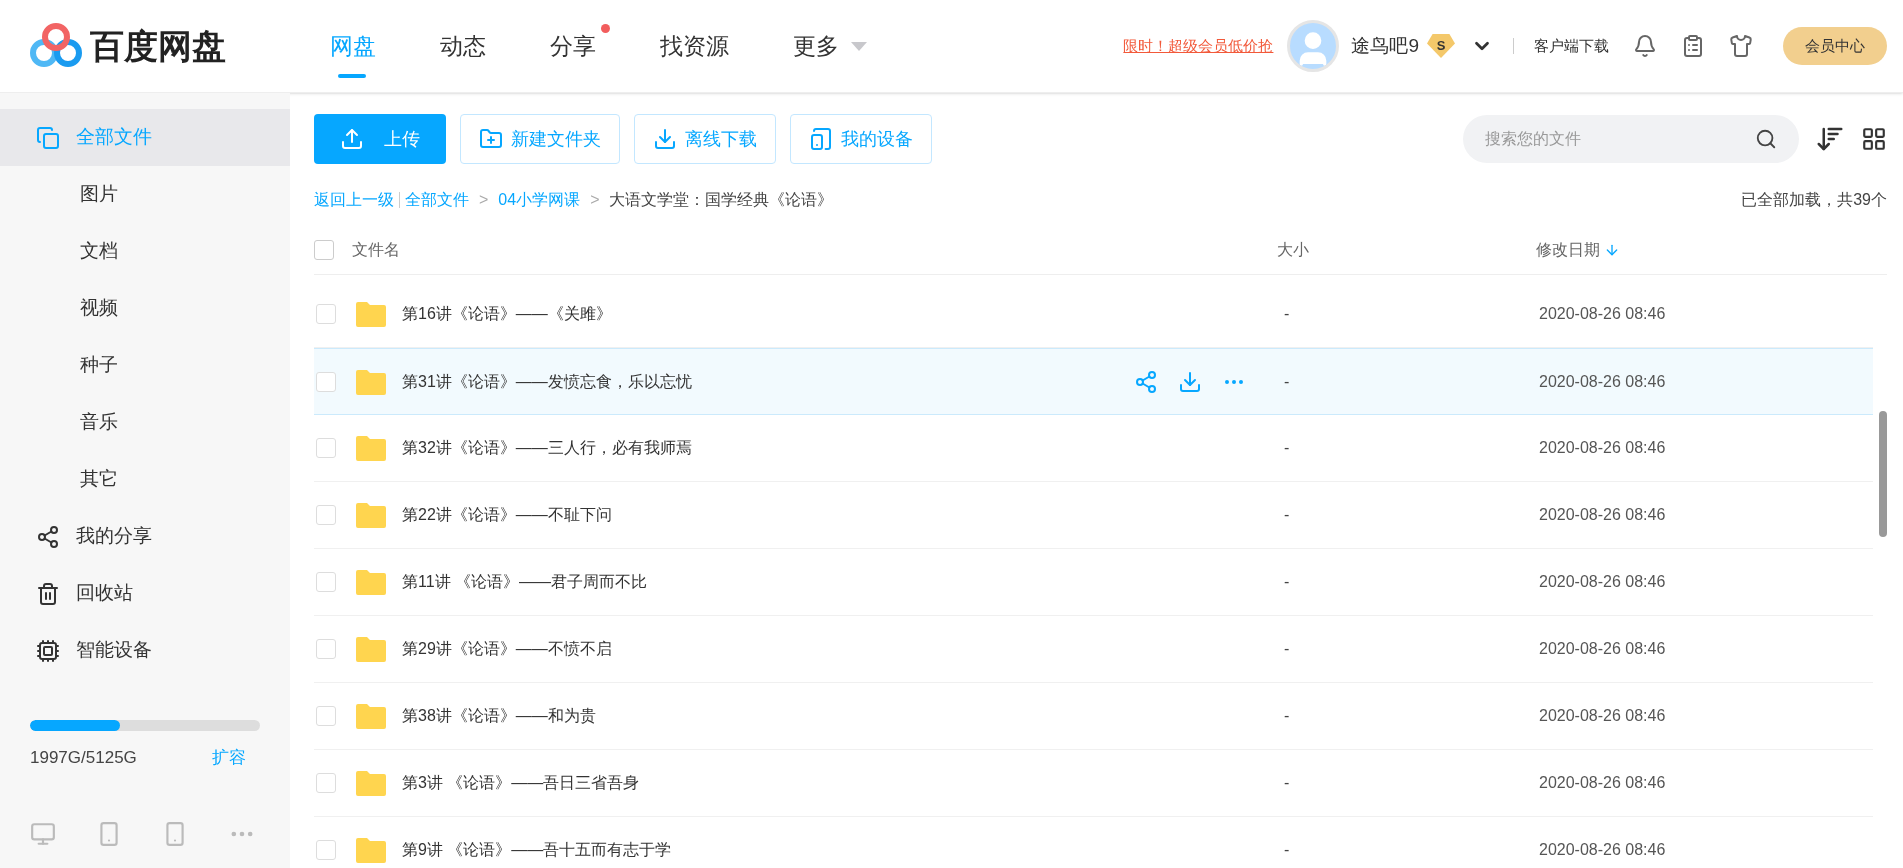  I want to click on nav-tab: 更多, so click(837, 46).